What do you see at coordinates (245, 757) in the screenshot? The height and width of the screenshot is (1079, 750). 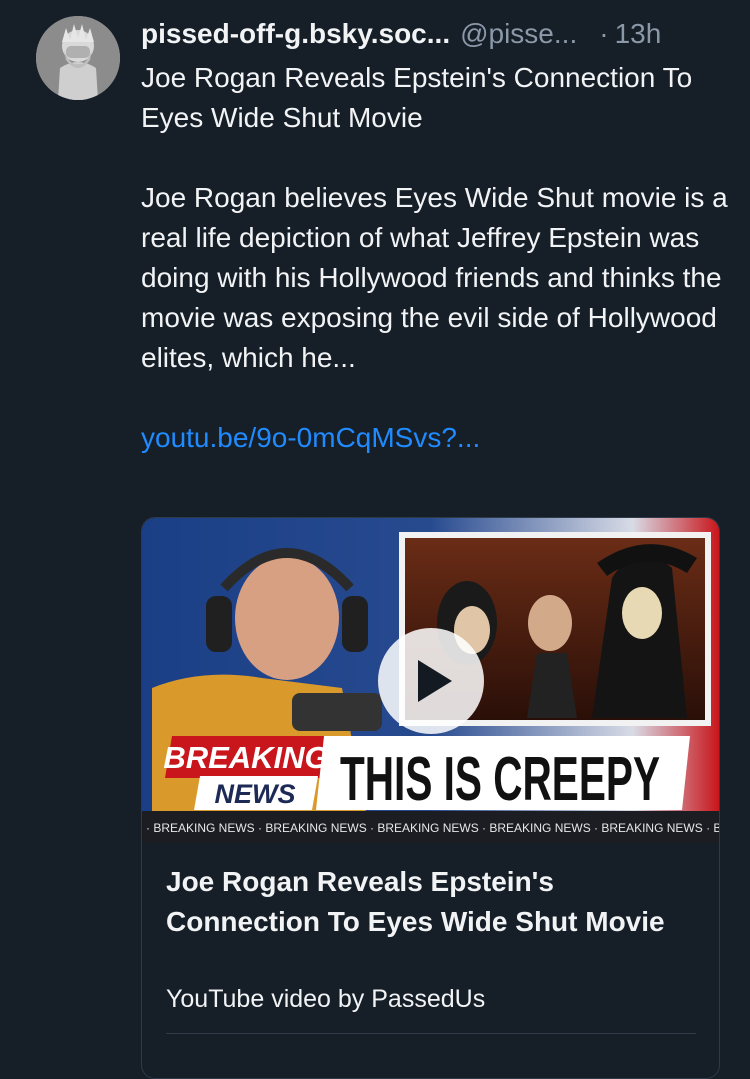 I see `breaking-label-1: BREAKING` at bounding box center [245, 757].